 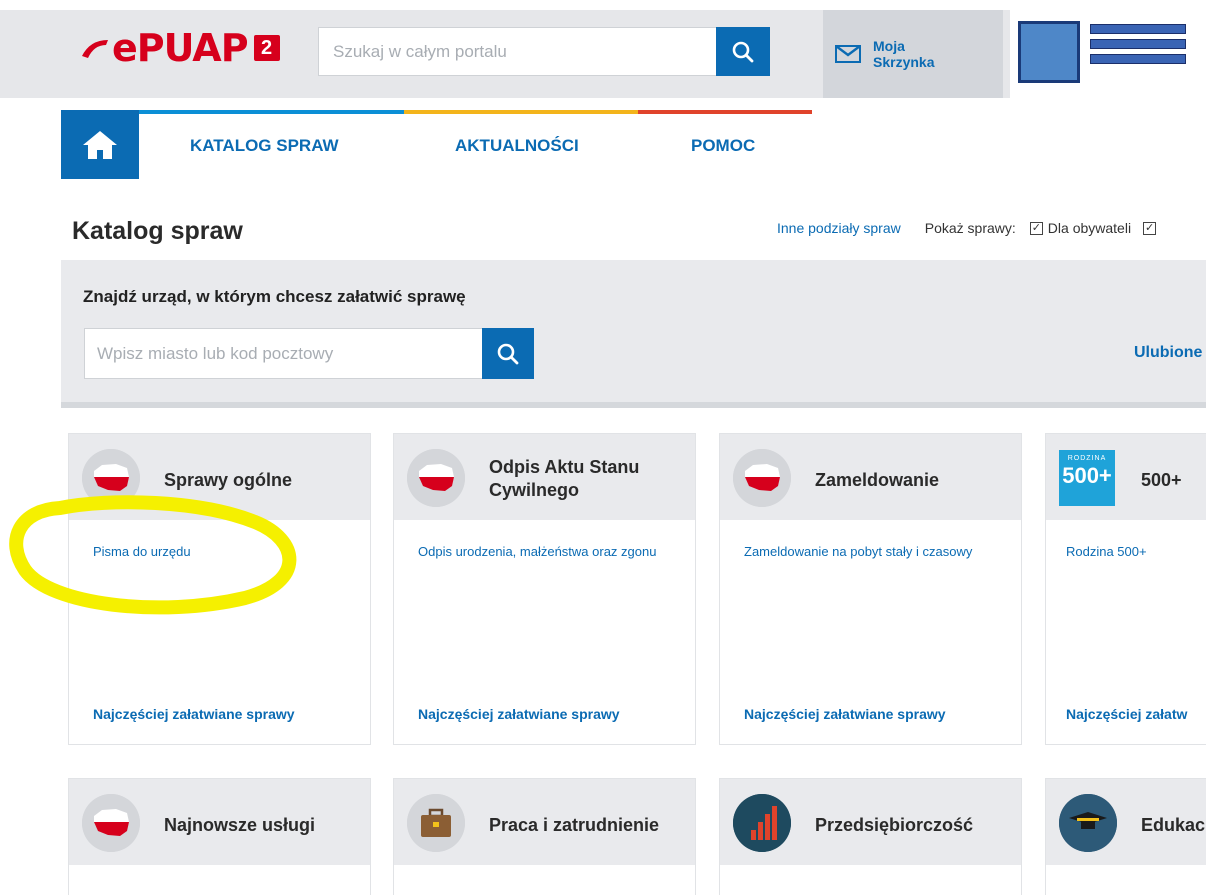 What do you see at coordinates (1087, 458) in the screenshot?
I see `logo-caption: RODZINA` at bounding box center [1087, 458].